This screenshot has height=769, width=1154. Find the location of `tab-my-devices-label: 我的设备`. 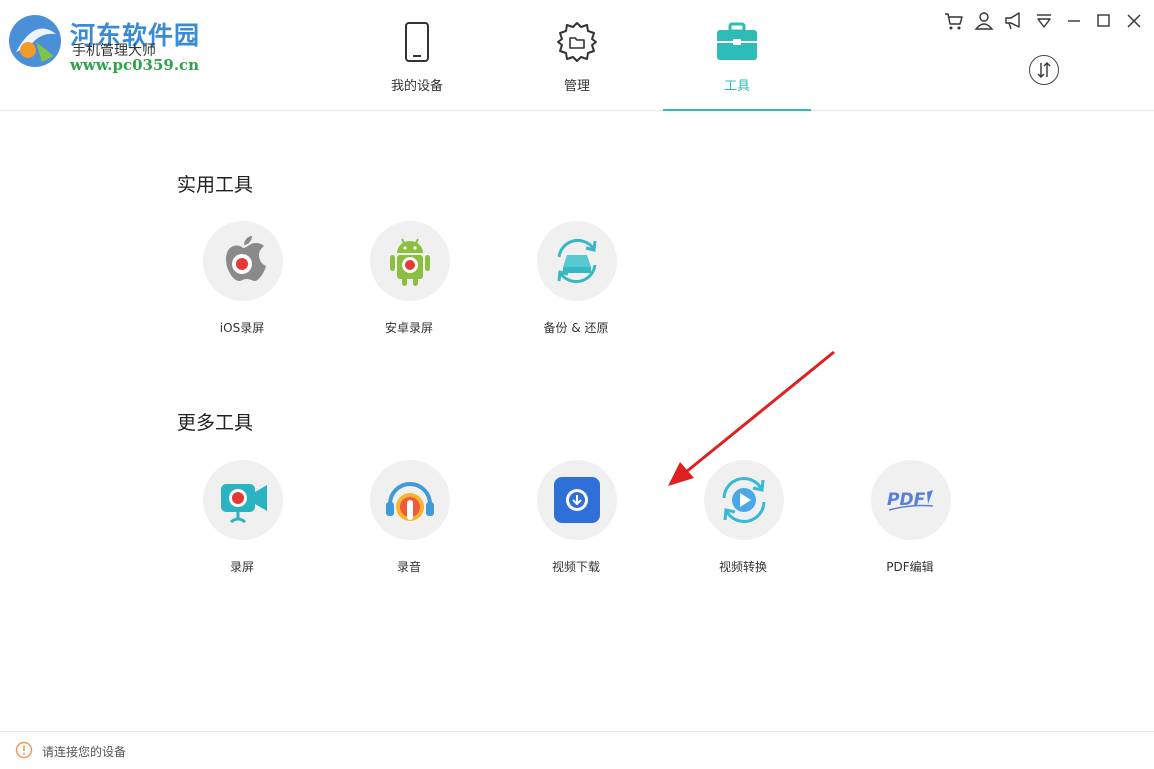

tab-my-devices-label: 我的设备 is located at coordinates (416, 86).